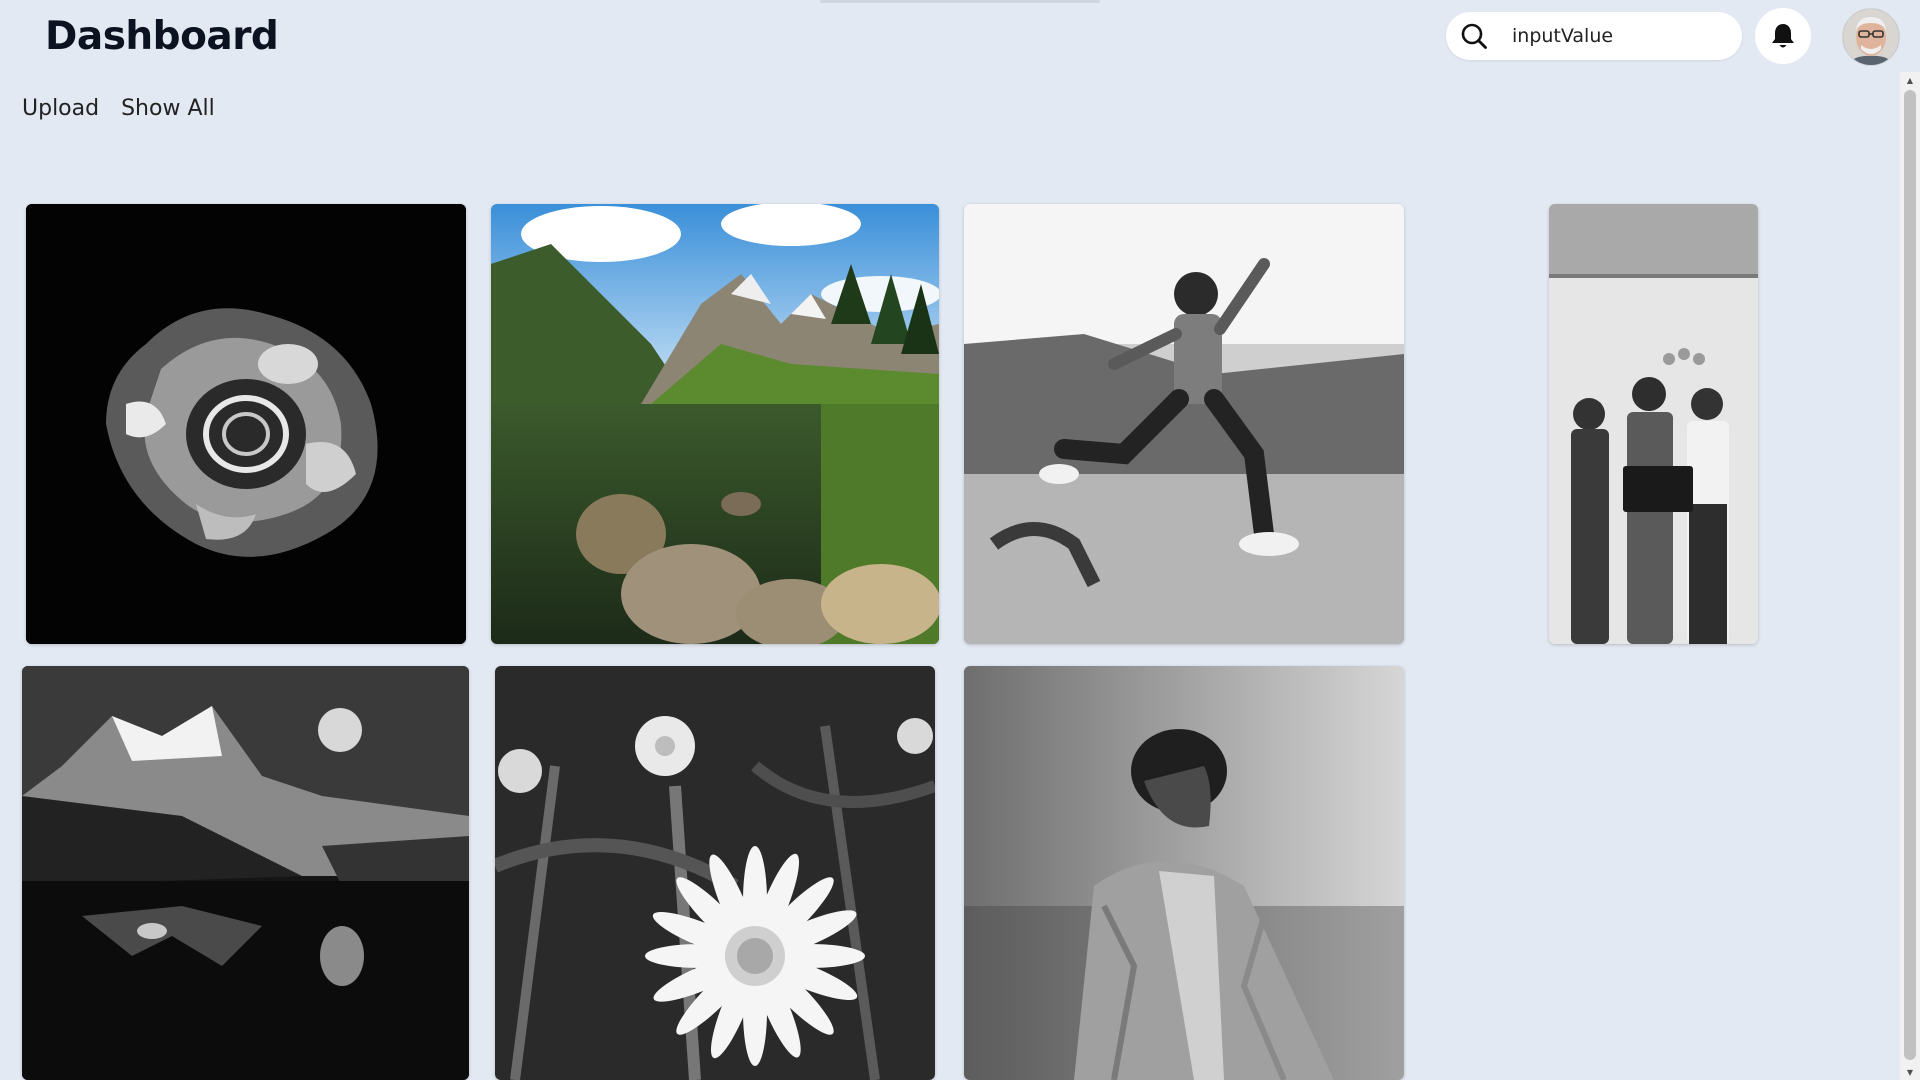 This screenshot has width=1920, height=1080. Describe the element at coordinates (1871, 37) in the screenshot. I see `avatar` at that location.